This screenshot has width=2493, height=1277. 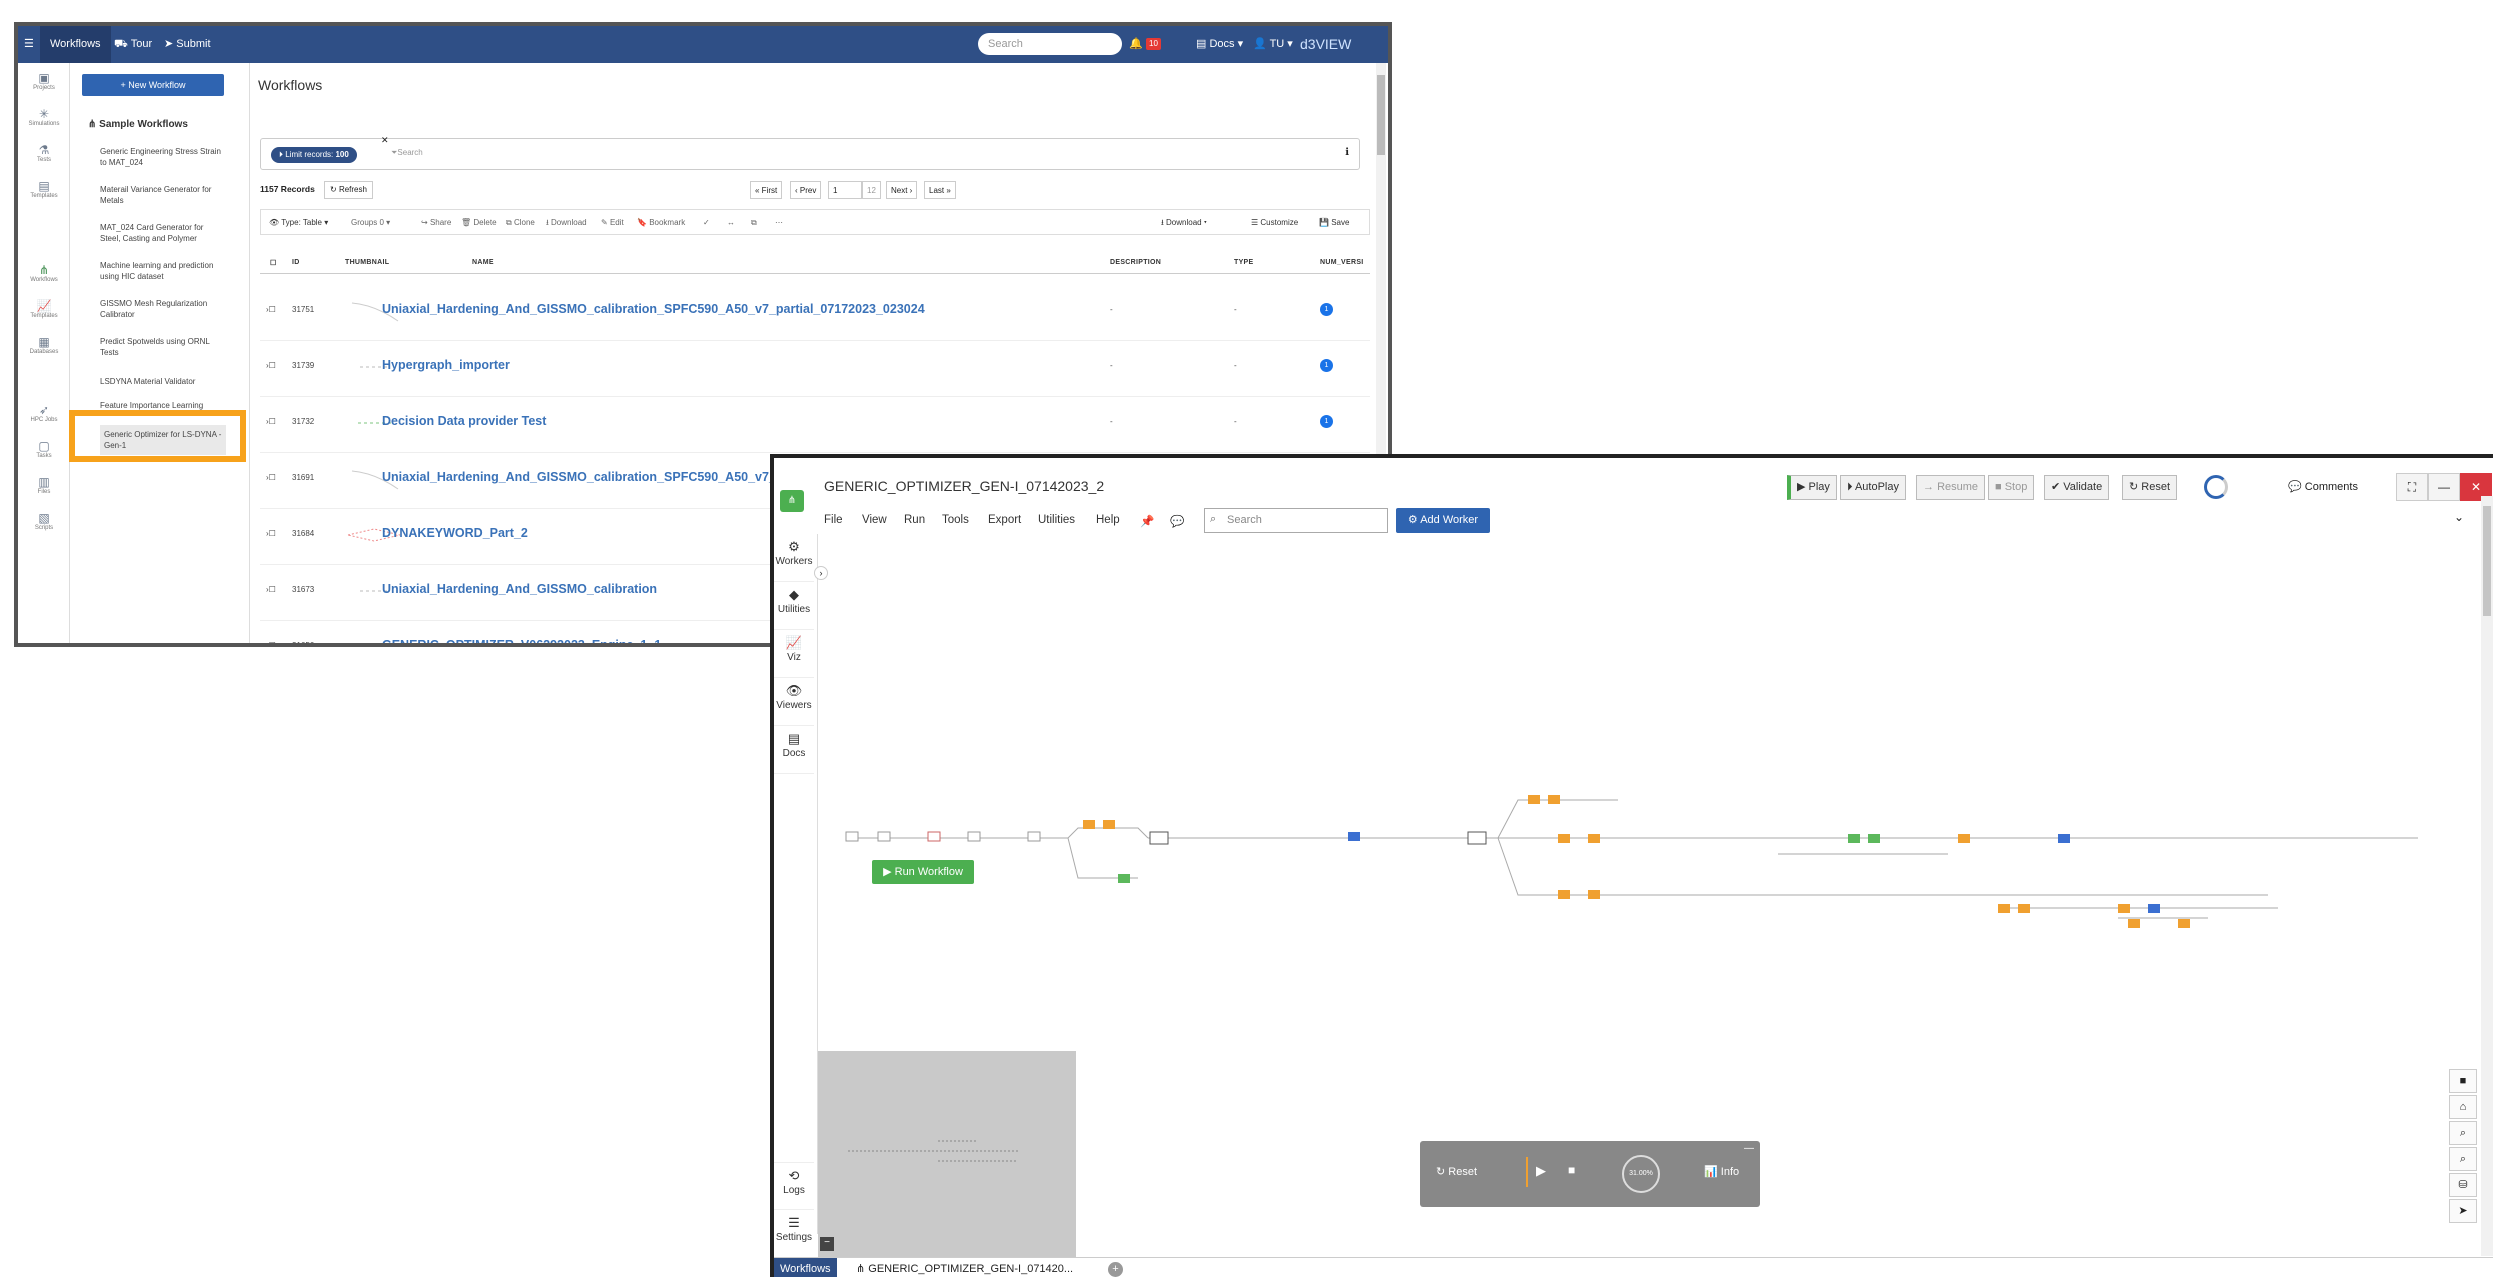 What do you see at coordinates (1873, 487) in the screenshot?
I see `autoplay-button: ⏵ AutoPlay` at bounding box center [1873, 487].